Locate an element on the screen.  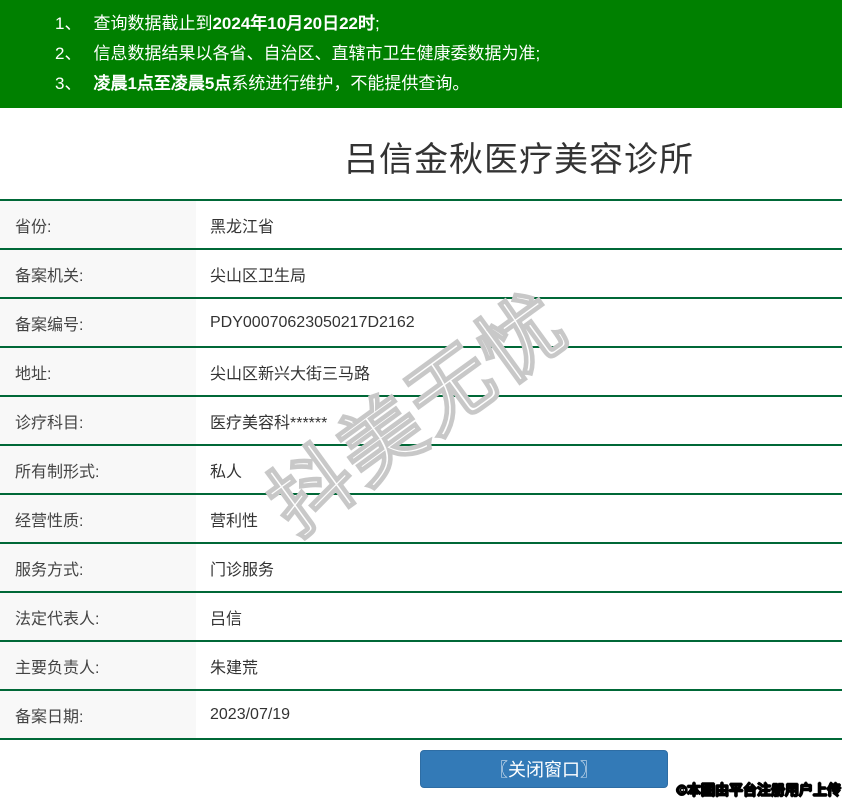
row-label: 备案编号: is located at coordinates (98, 322).